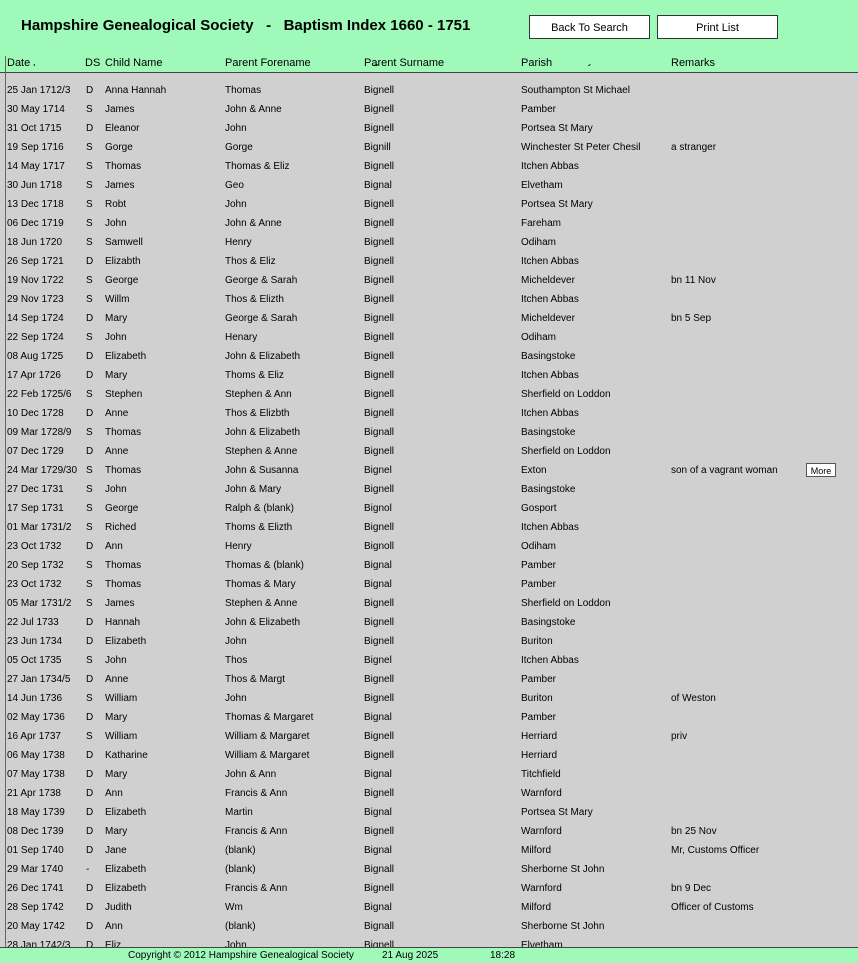 Image resolution: width=858 pixels, height=963 pixels. I want to click on cell-remarks: bn 9 Dec, so click(691, 888).